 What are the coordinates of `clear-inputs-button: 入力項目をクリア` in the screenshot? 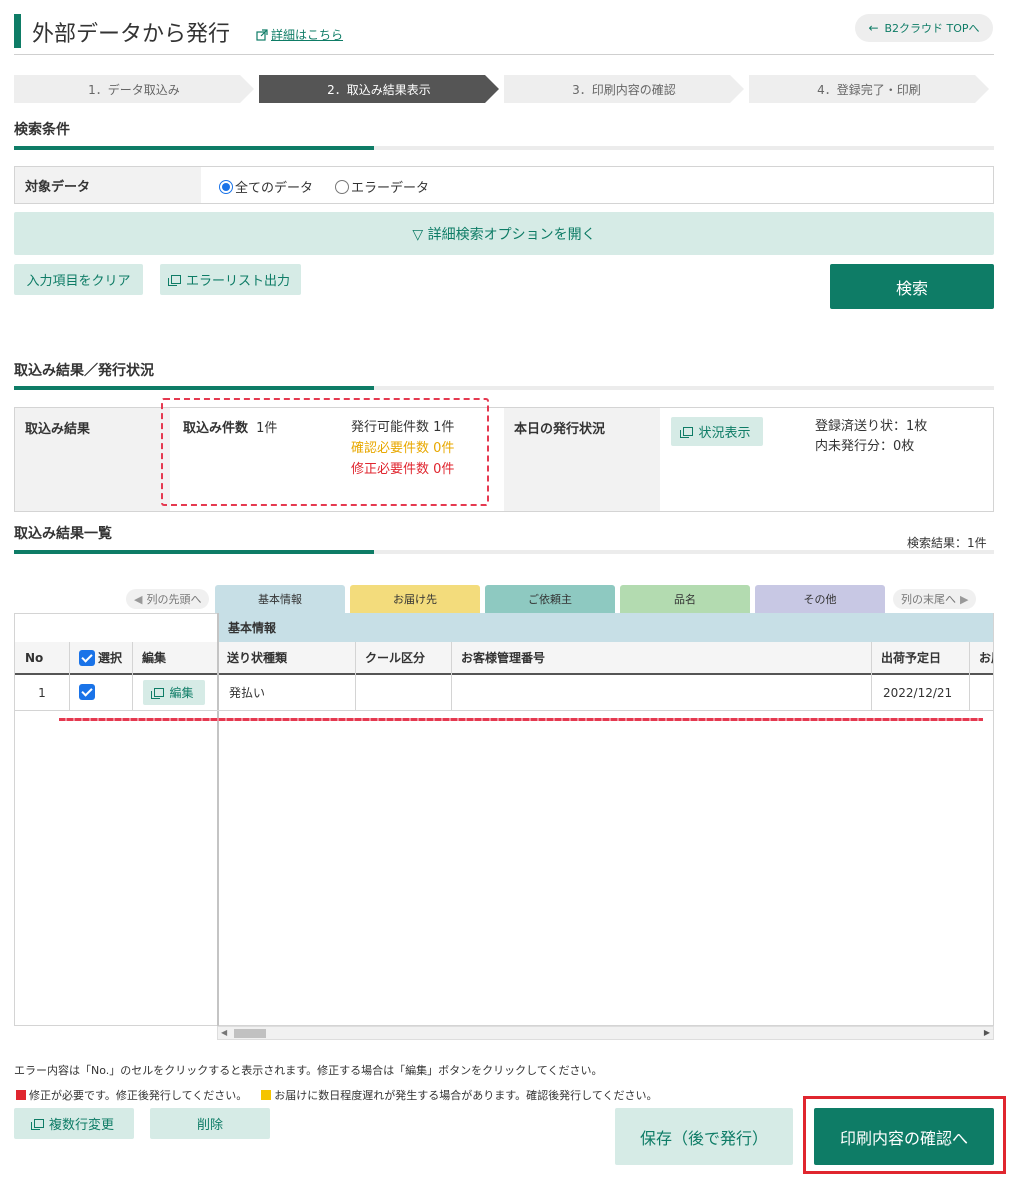 It's located at (78, 279).